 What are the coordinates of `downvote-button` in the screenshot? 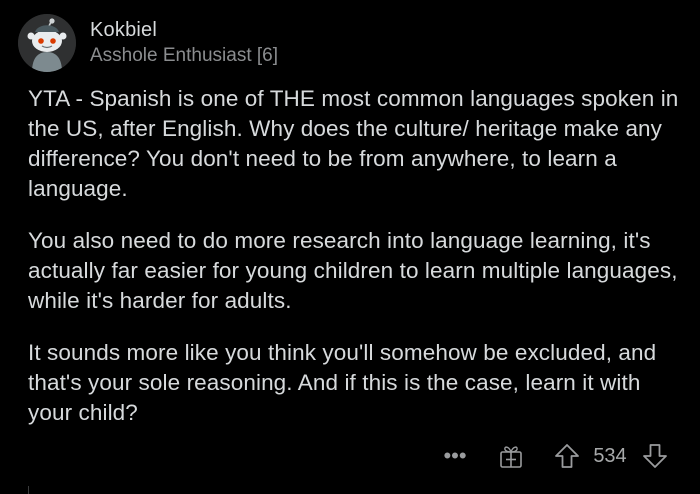 It's located at (655, 456).